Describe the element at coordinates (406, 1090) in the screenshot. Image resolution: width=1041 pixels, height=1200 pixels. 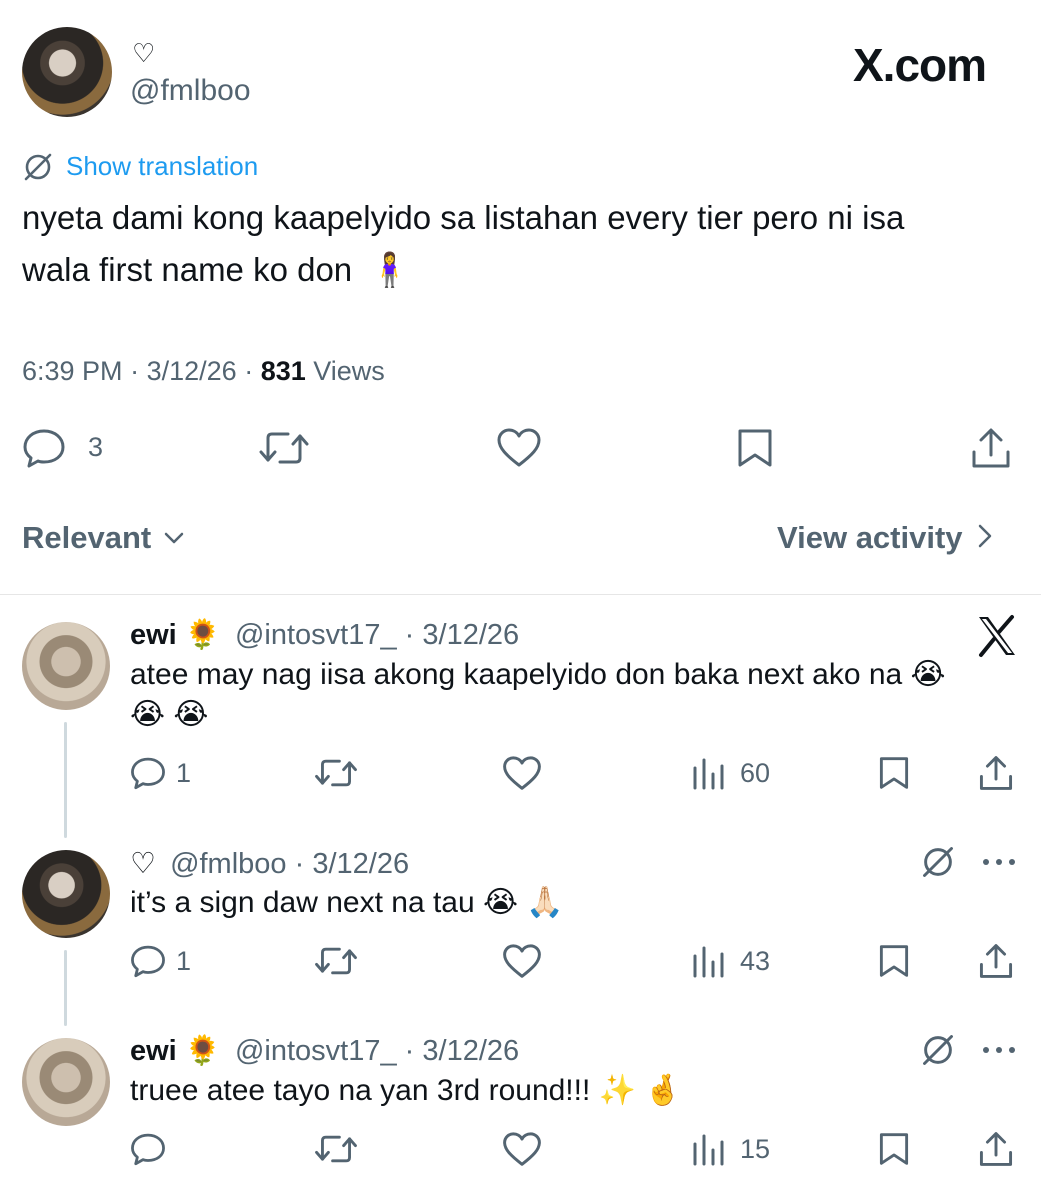
I see `reply-text-line-1: truee atee tayo na yan 3rd round!!! ✨ 🤞` at that location.